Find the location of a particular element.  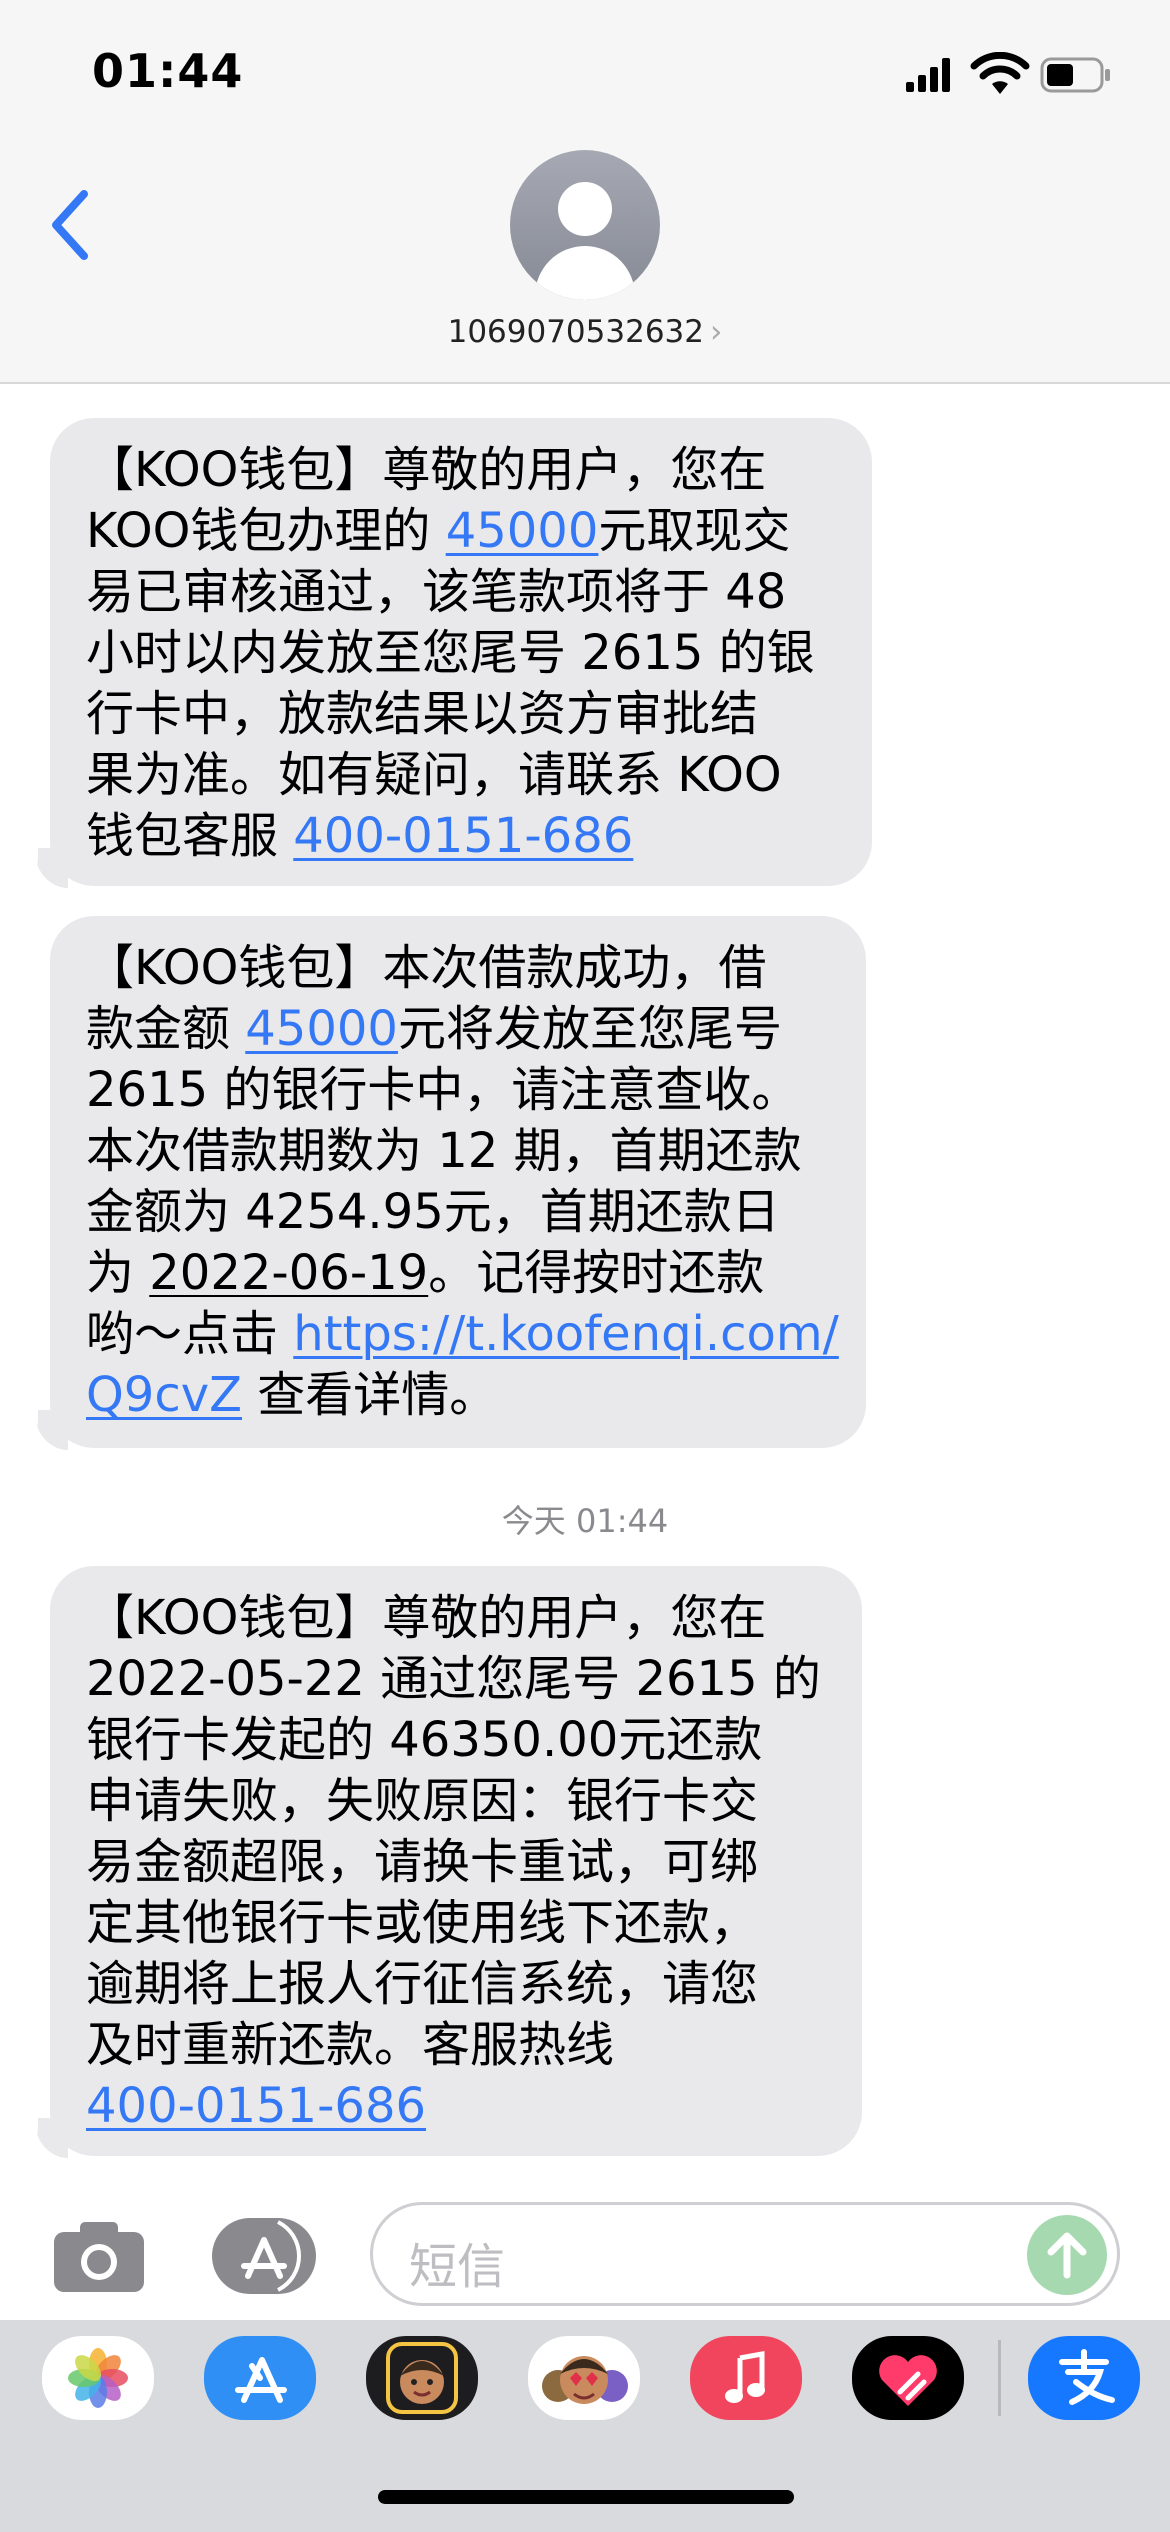

message-line: 2022-05-22 通过您尾号 2615 的 is located at coordinates (456, 1679).